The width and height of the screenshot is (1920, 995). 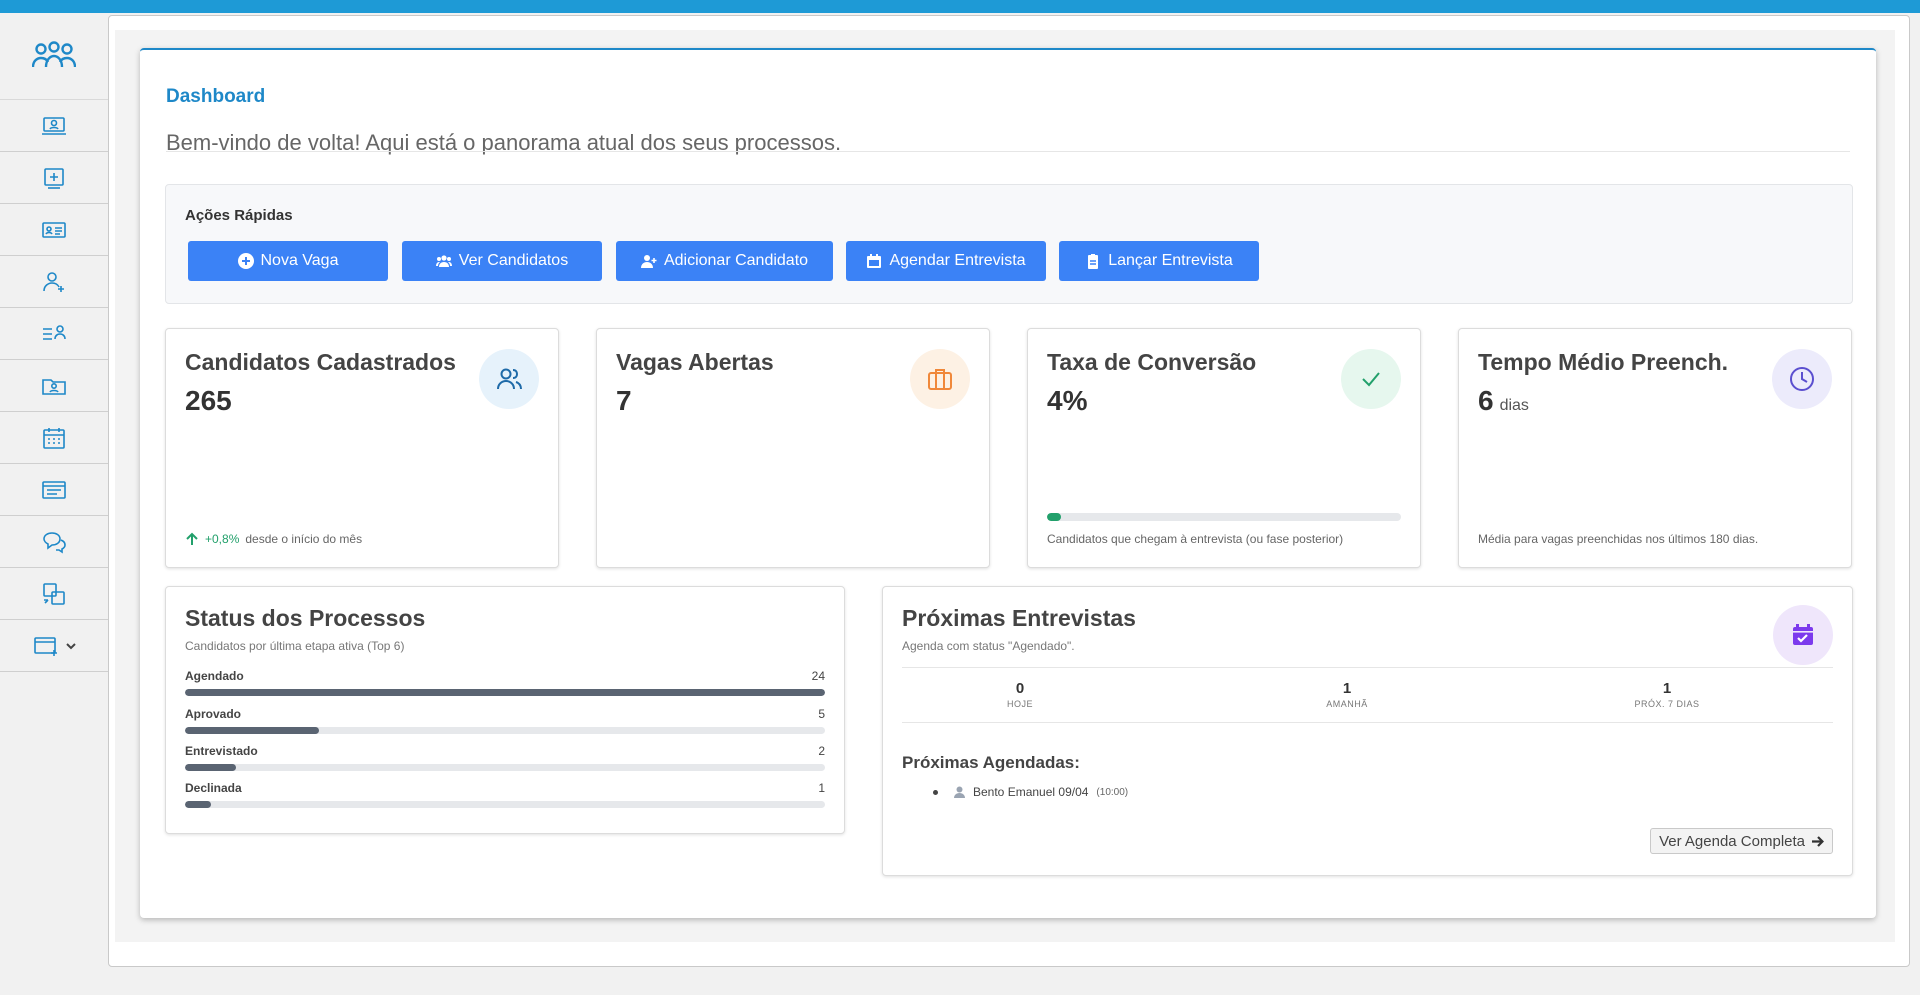 What do you see at coordinates (648, 261) in the screenshot?
I see `user-plus-icon` at bounding box center [648, 261].